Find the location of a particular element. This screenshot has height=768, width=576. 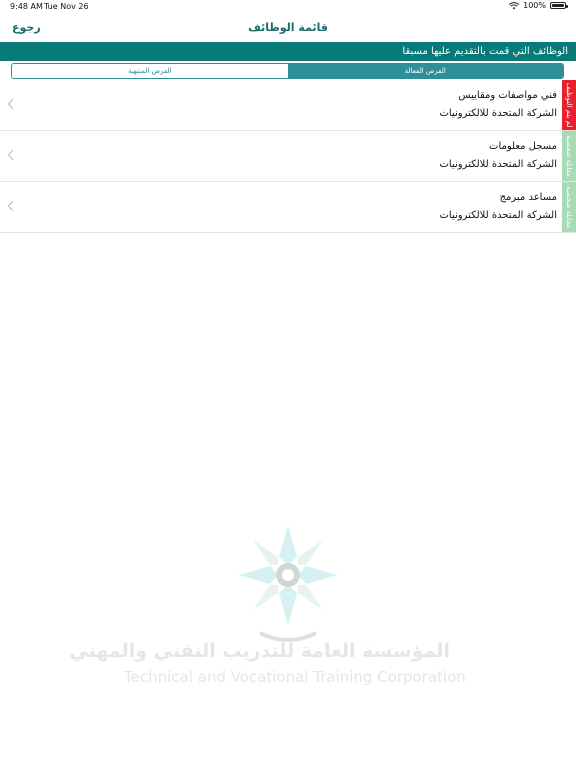

status-tag-label: لم يتم التوظيف is located at coordinates (569, 105).